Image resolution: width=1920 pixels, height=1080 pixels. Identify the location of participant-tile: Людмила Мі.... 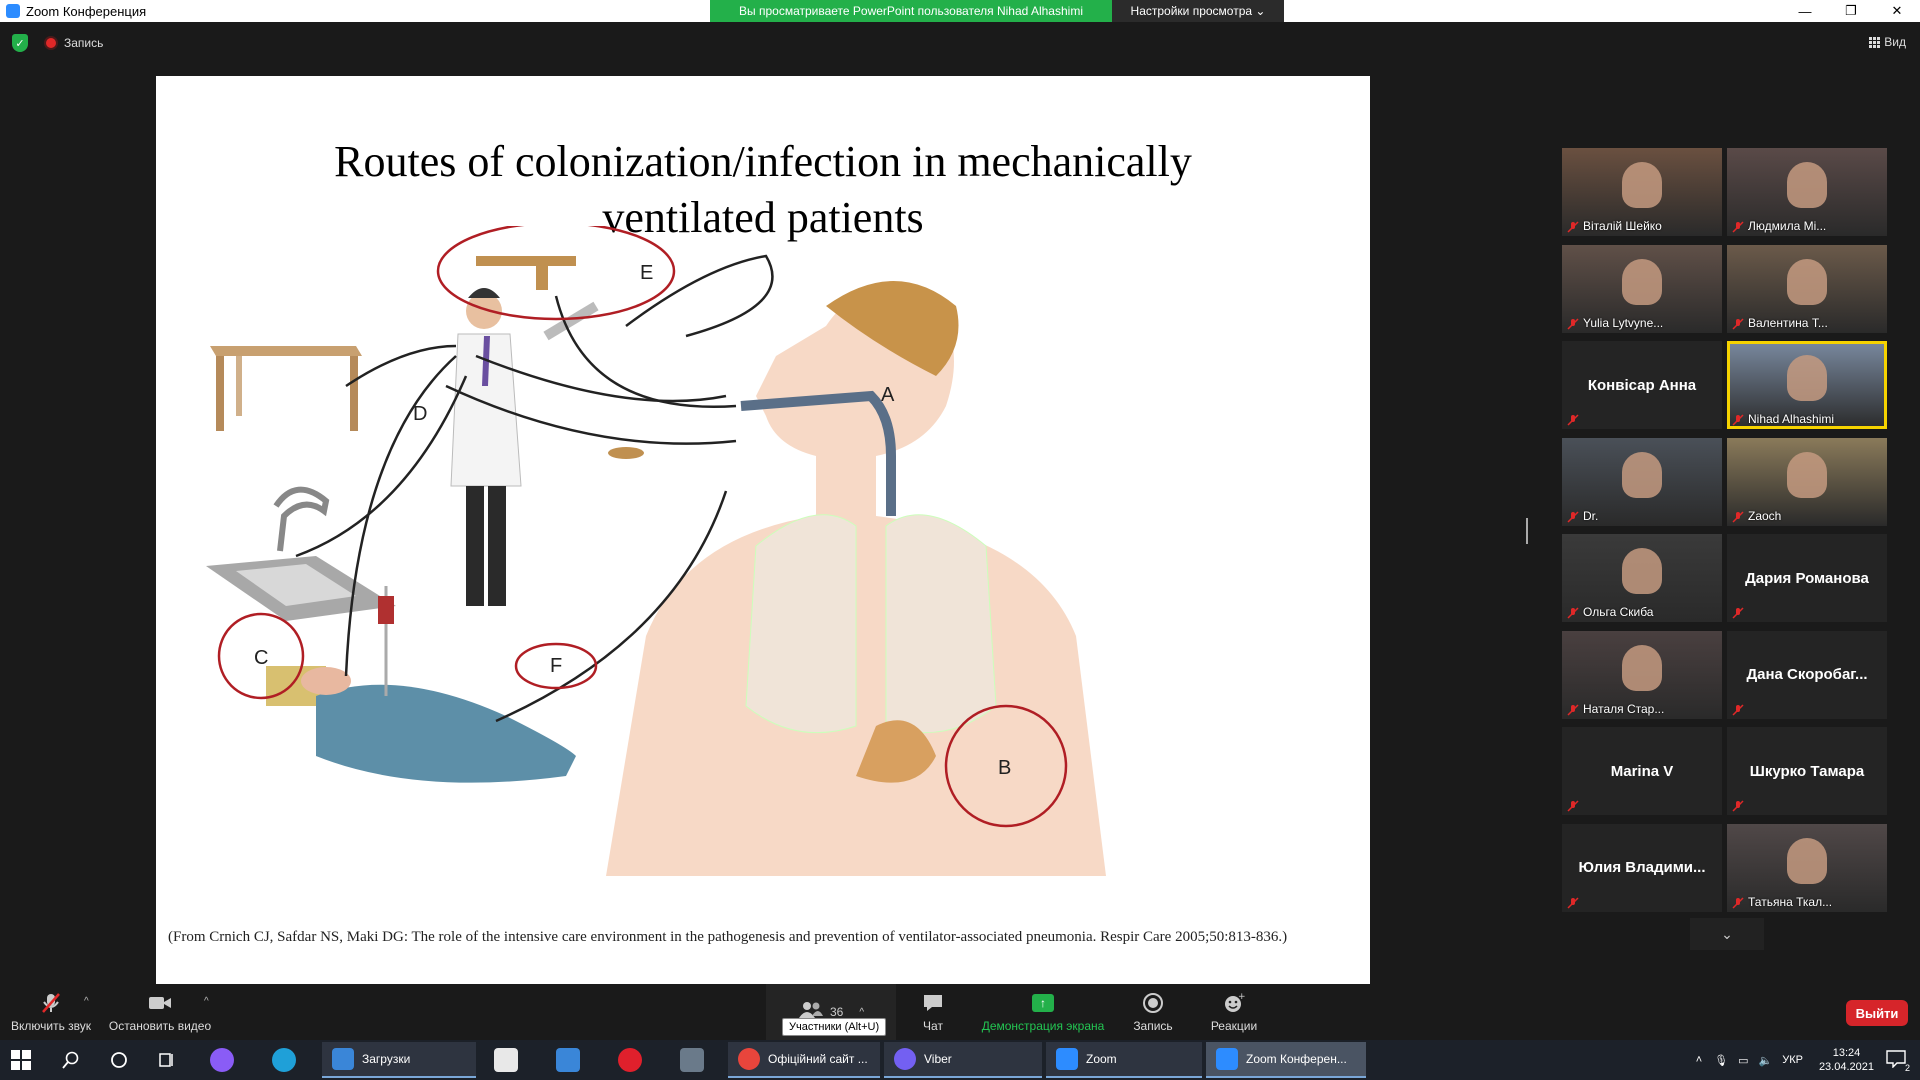
(1807, 192).